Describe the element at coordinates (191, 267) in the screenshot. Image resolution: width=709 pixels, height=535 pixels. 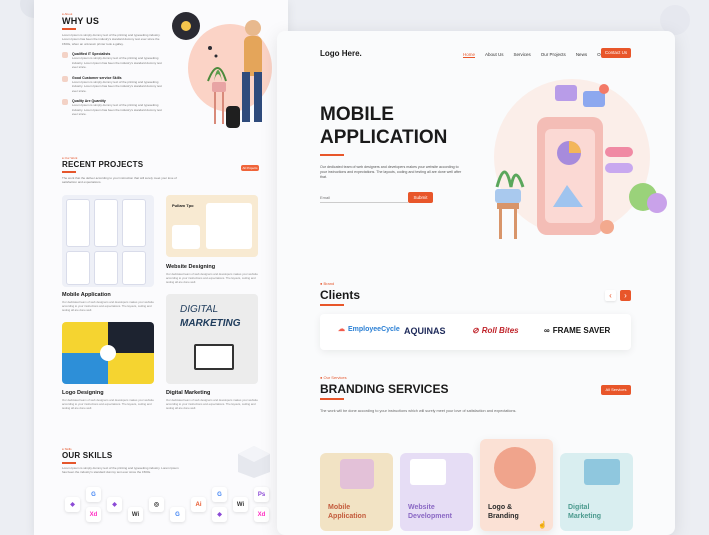
I see `project-title: Website Designing` at that location.